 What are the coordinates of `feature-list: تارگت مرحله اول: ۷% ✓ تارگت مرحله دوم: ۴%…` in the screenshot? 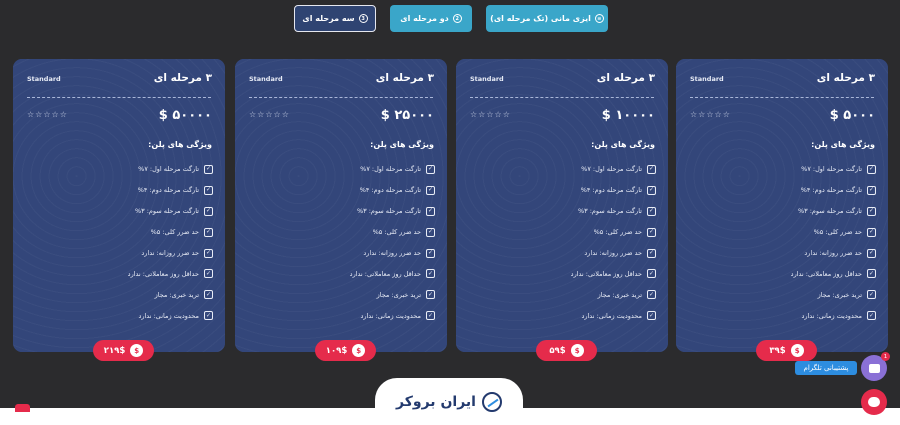 It's located at (782, 242).